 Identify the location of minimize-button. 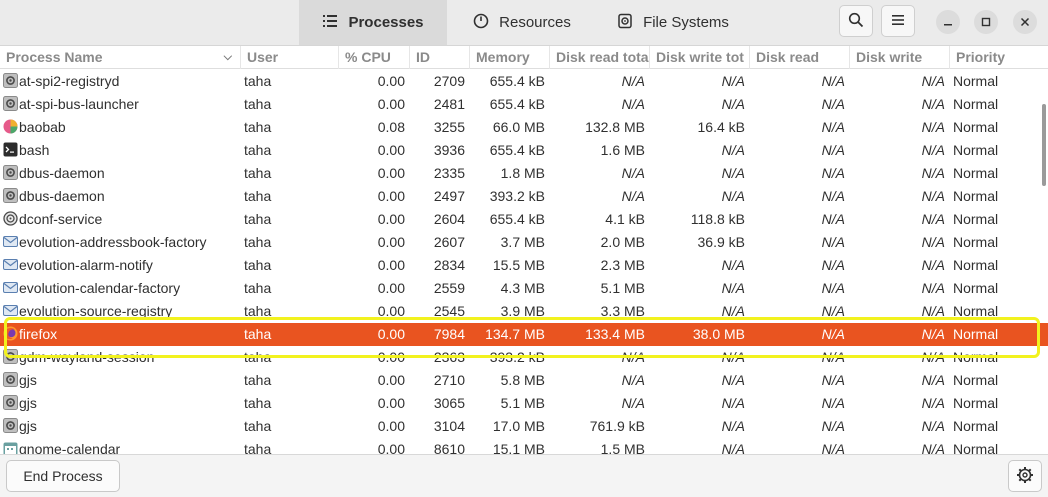
(948, 22).